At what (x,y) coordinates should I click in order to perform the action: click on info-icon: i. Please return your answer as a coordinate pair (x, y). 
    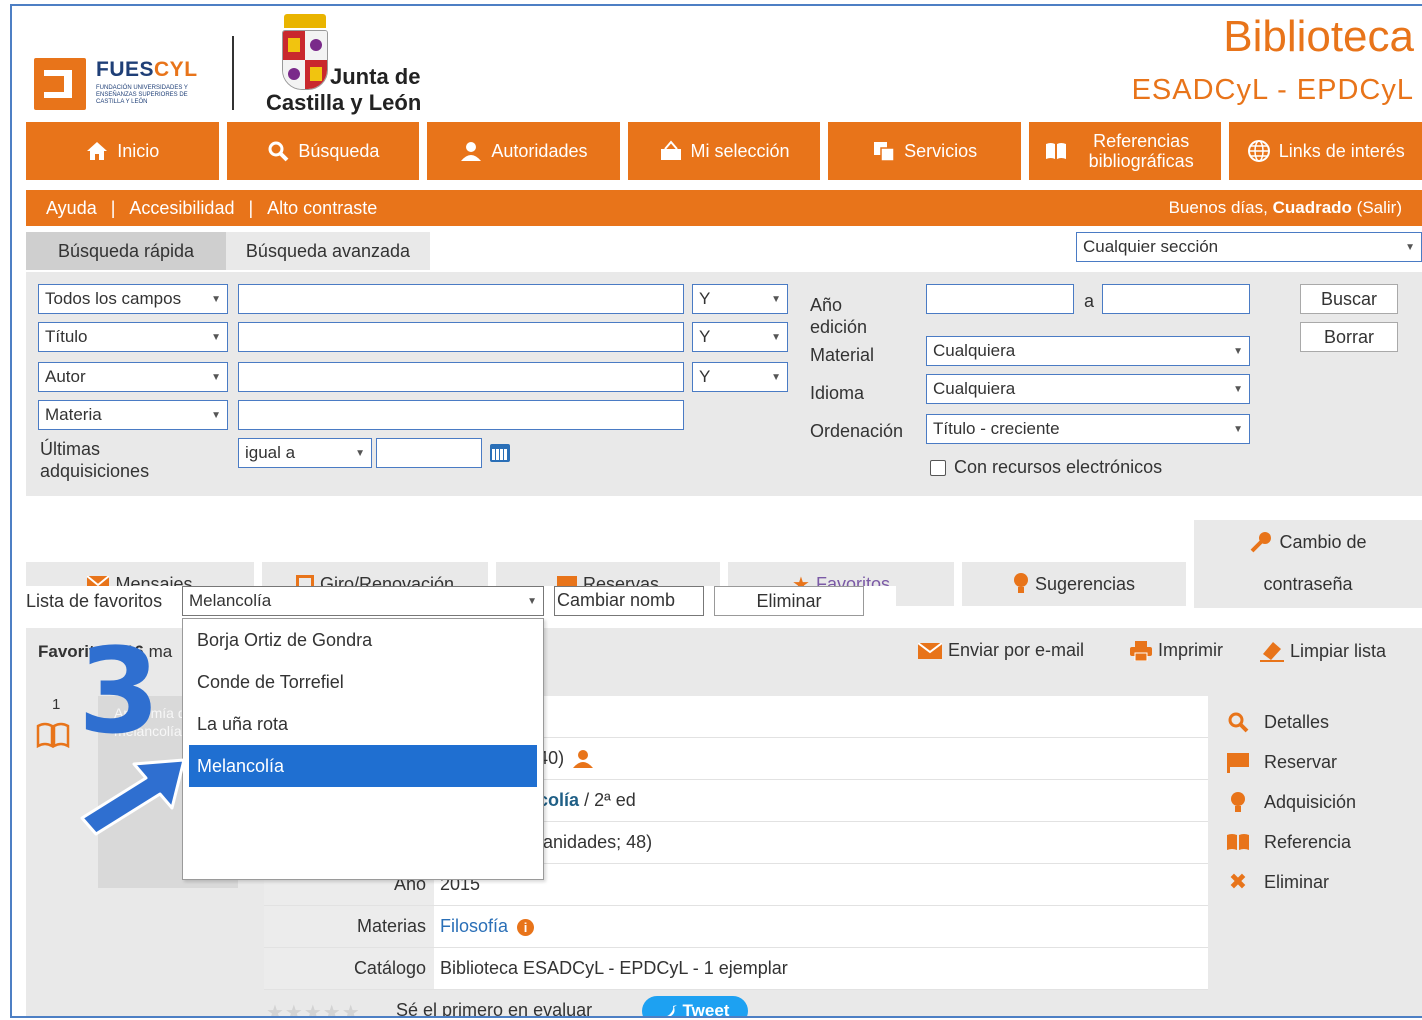
    Looking at the image, I should click on (526, 927).